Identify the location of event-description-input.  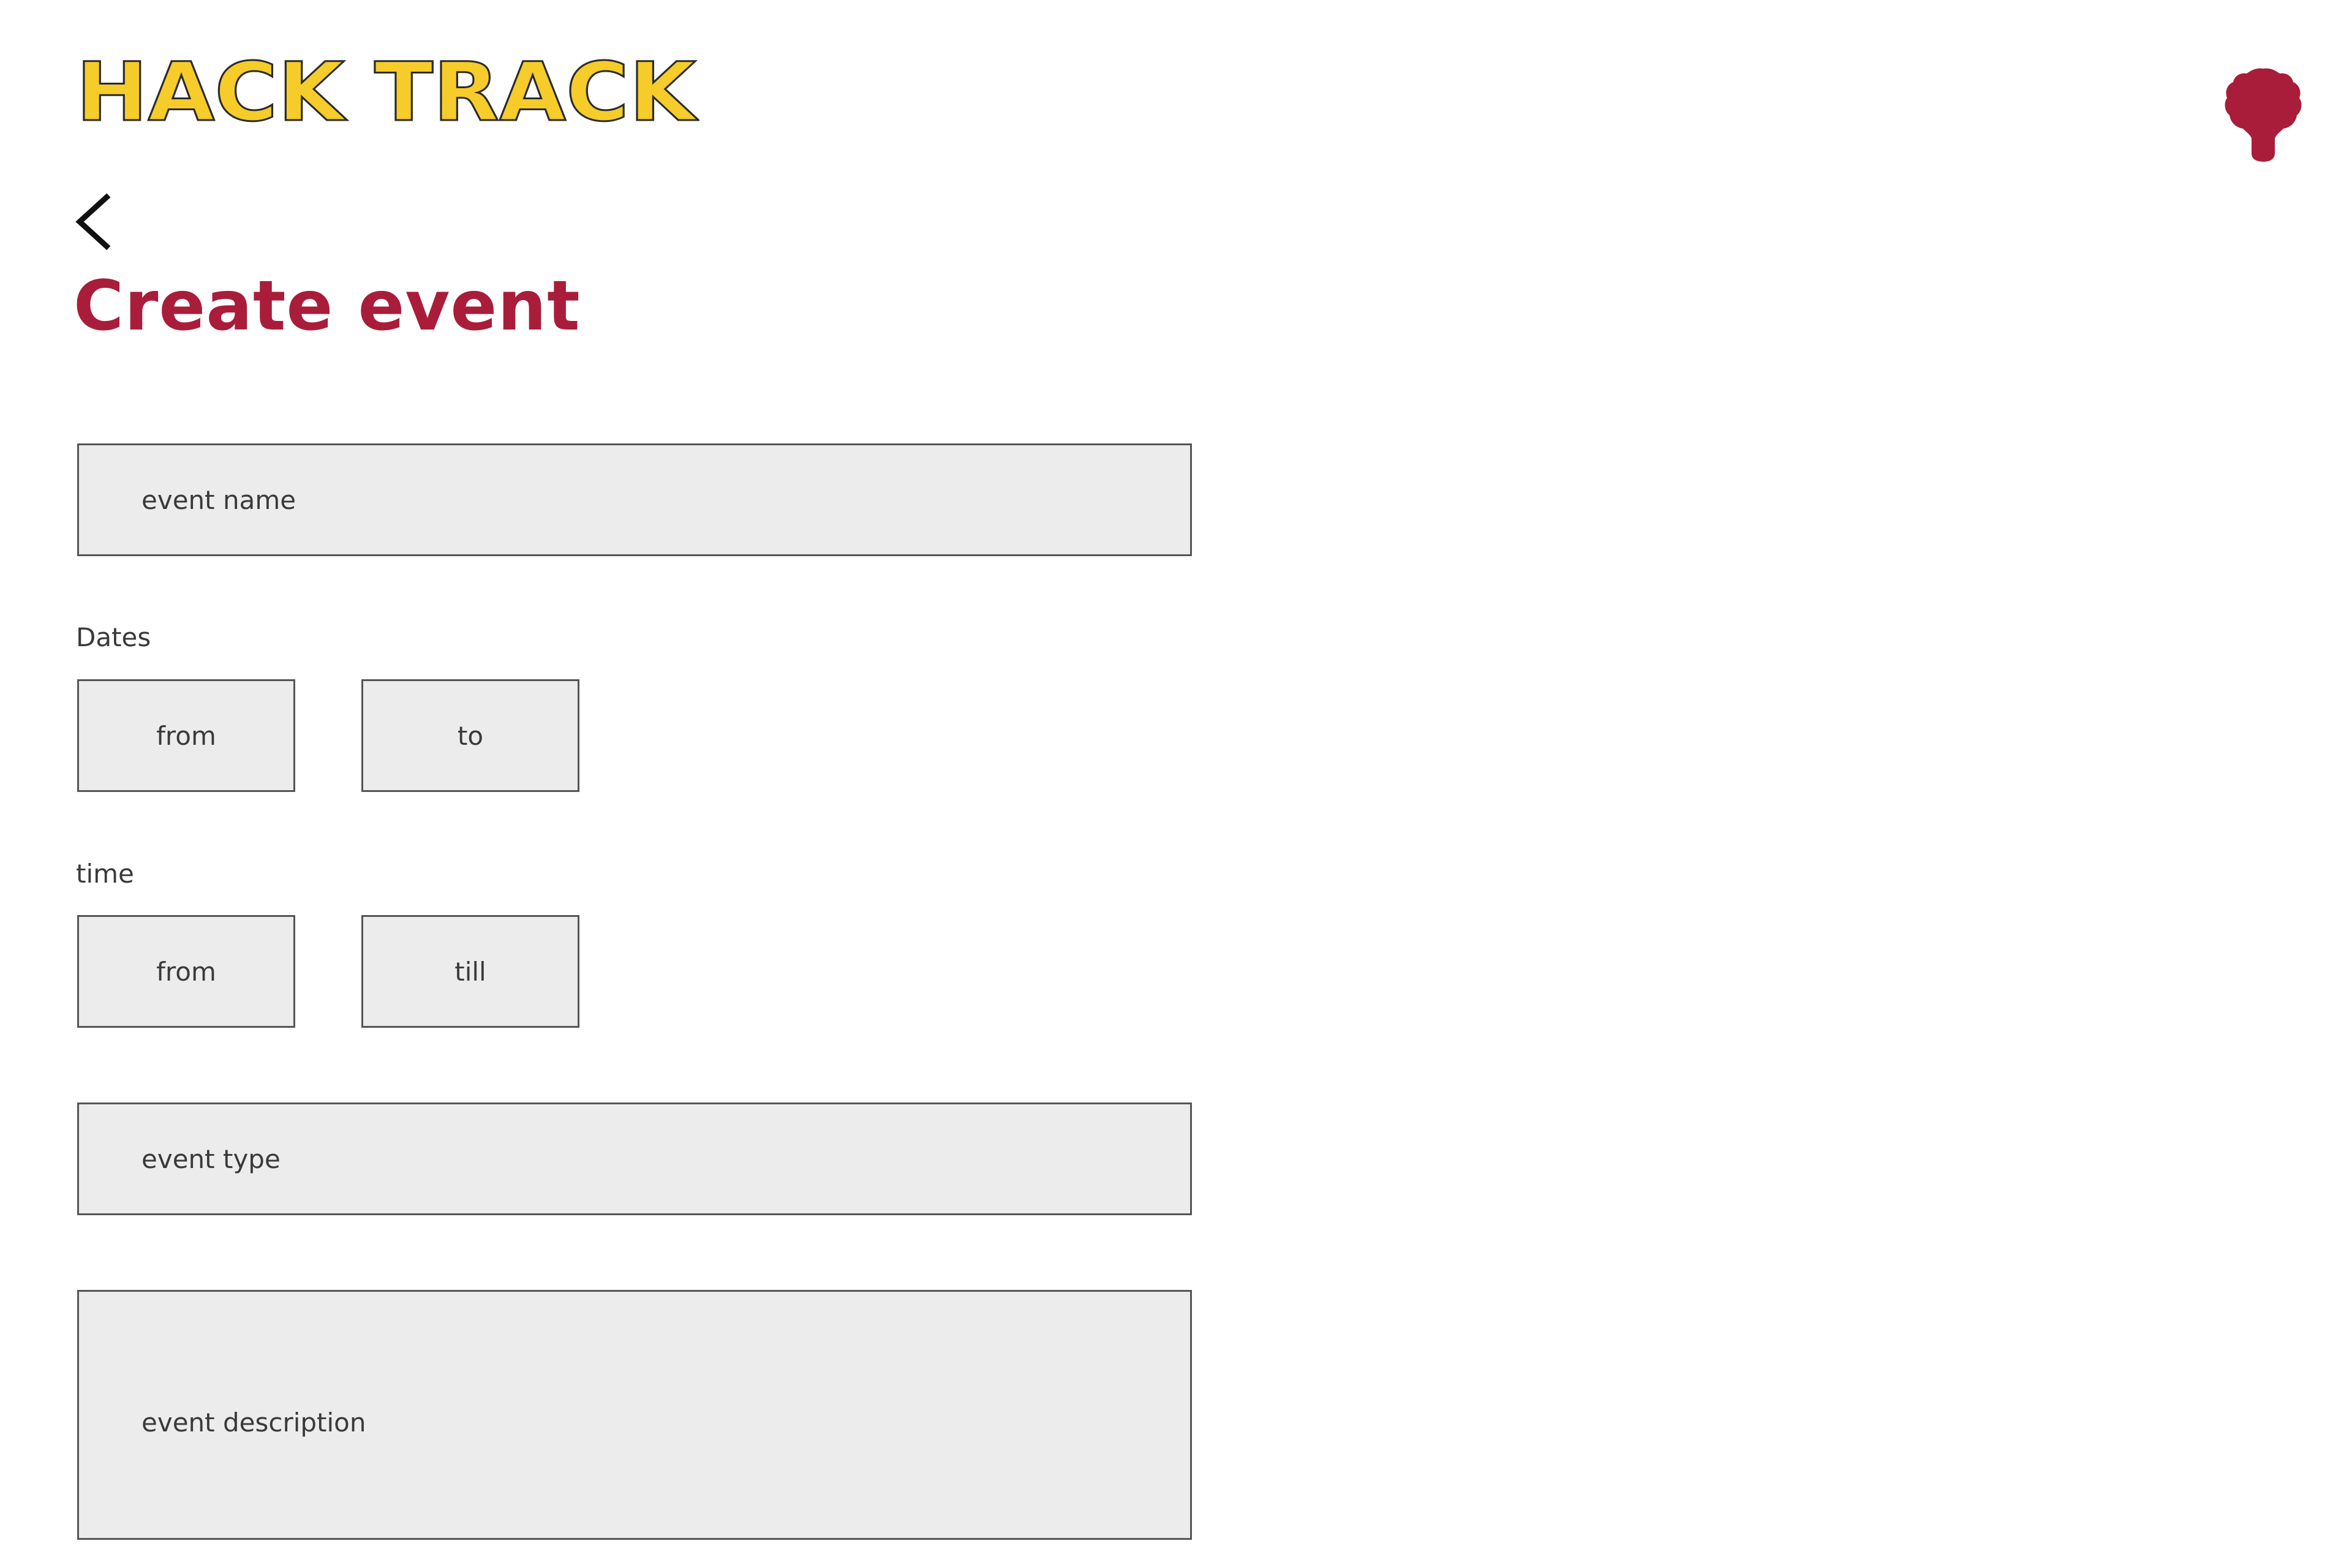
(635, 1415).